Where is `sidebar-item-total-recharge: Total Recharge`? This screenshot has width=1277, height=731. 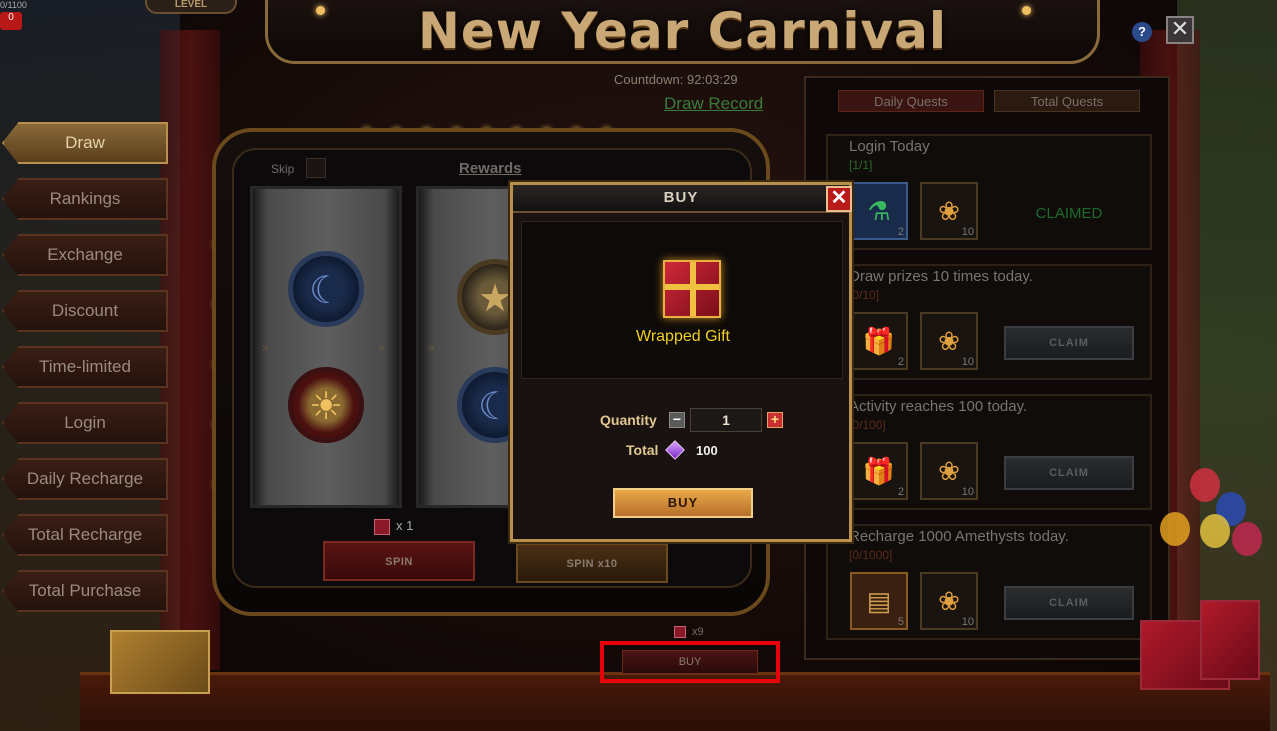
sidebar-item-total-recharge: Total Recharge is located at coordinates (85, 535).